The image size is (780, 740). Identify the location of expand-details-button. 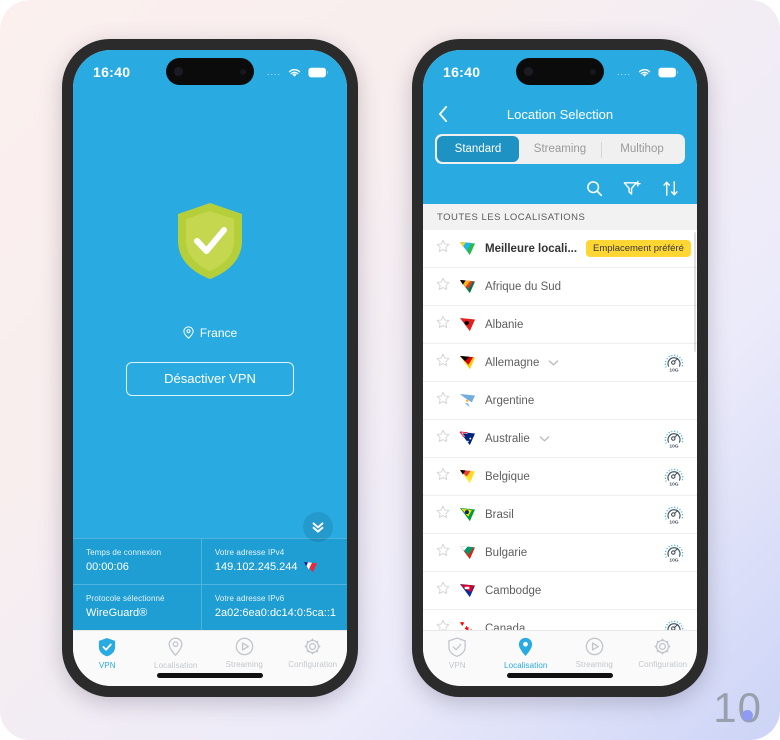
(318, 527).